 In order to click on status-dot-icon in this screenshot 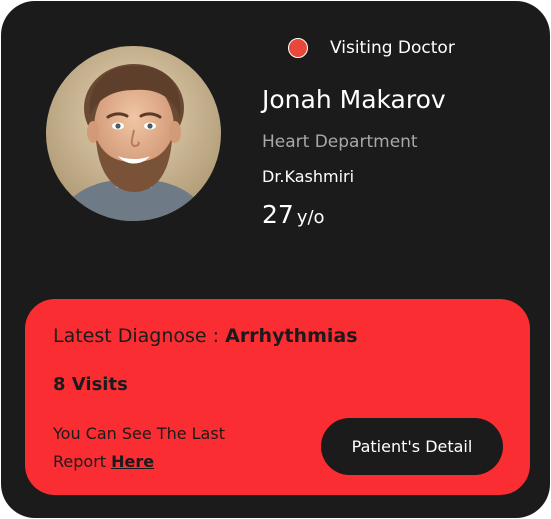, I will do `click(298, 48)`.